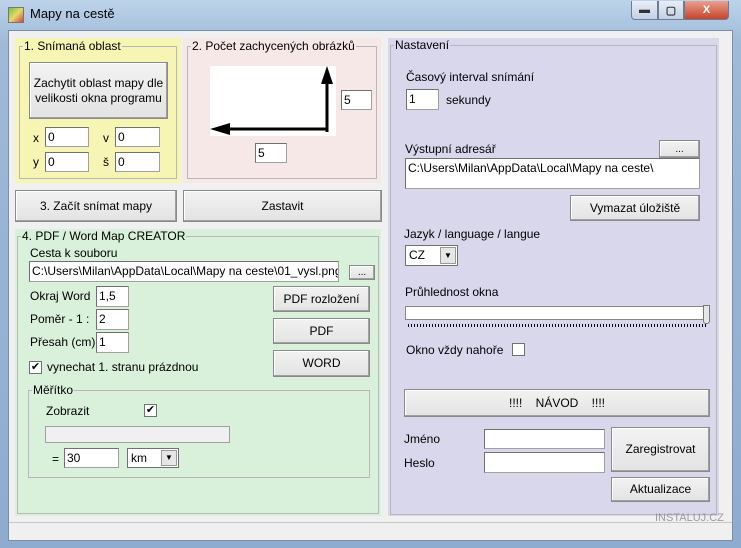  I want to click on language-value: CZ, so click(417, 255).